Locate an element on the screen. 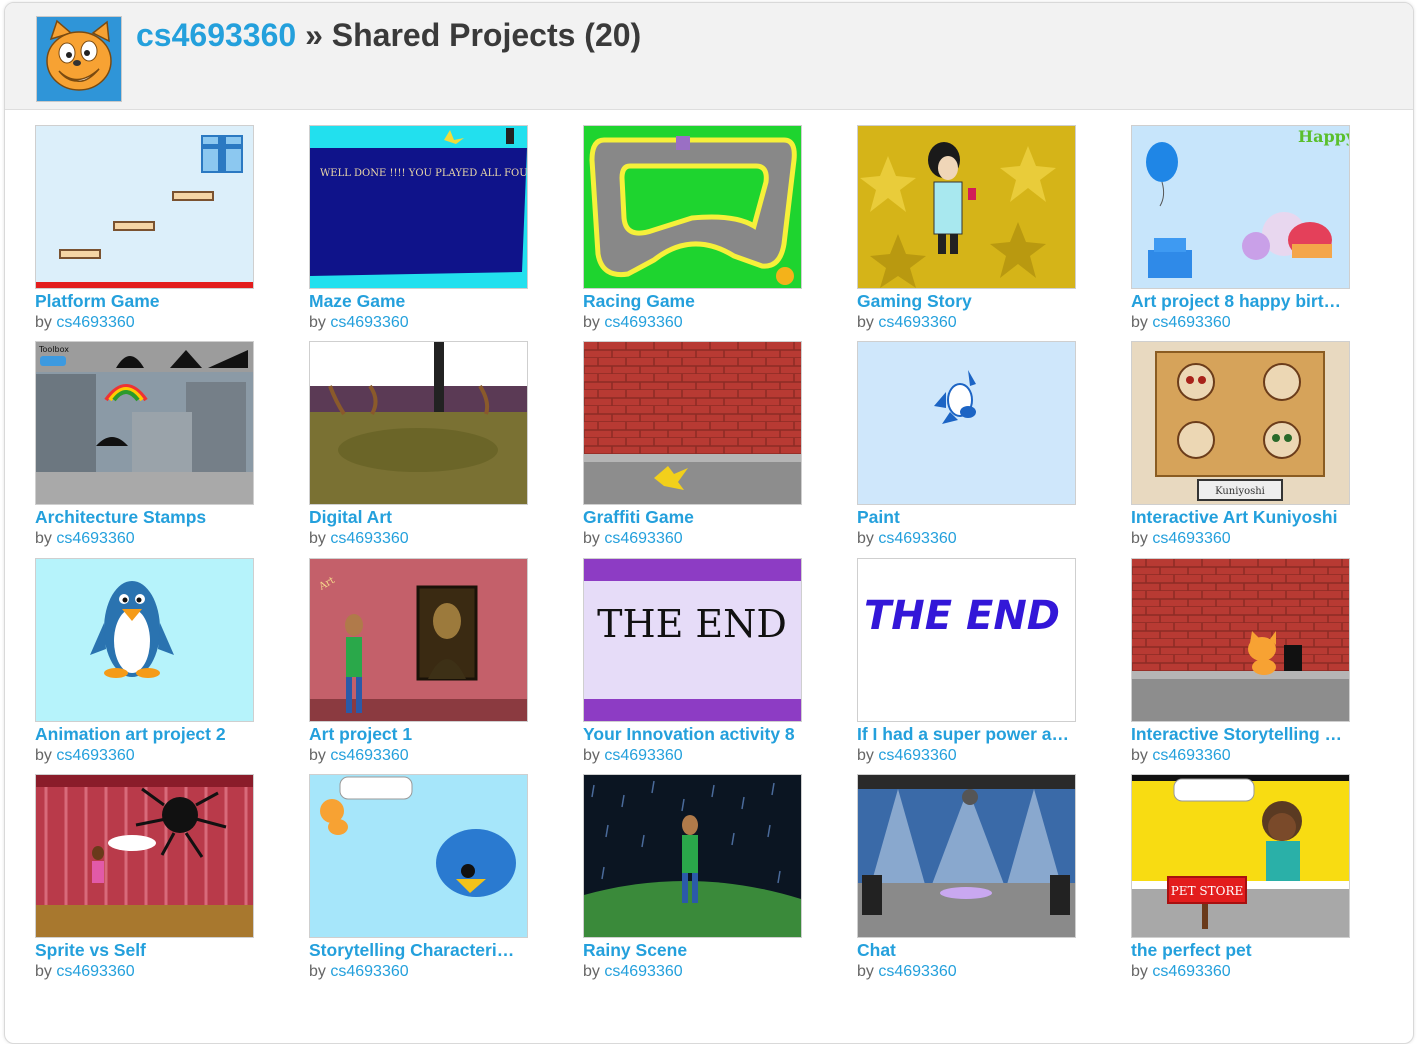 Image resolution: width=1417 pixels, height=1044 pixels. project-thumbnail: Art is located at coordinates (418, 640).